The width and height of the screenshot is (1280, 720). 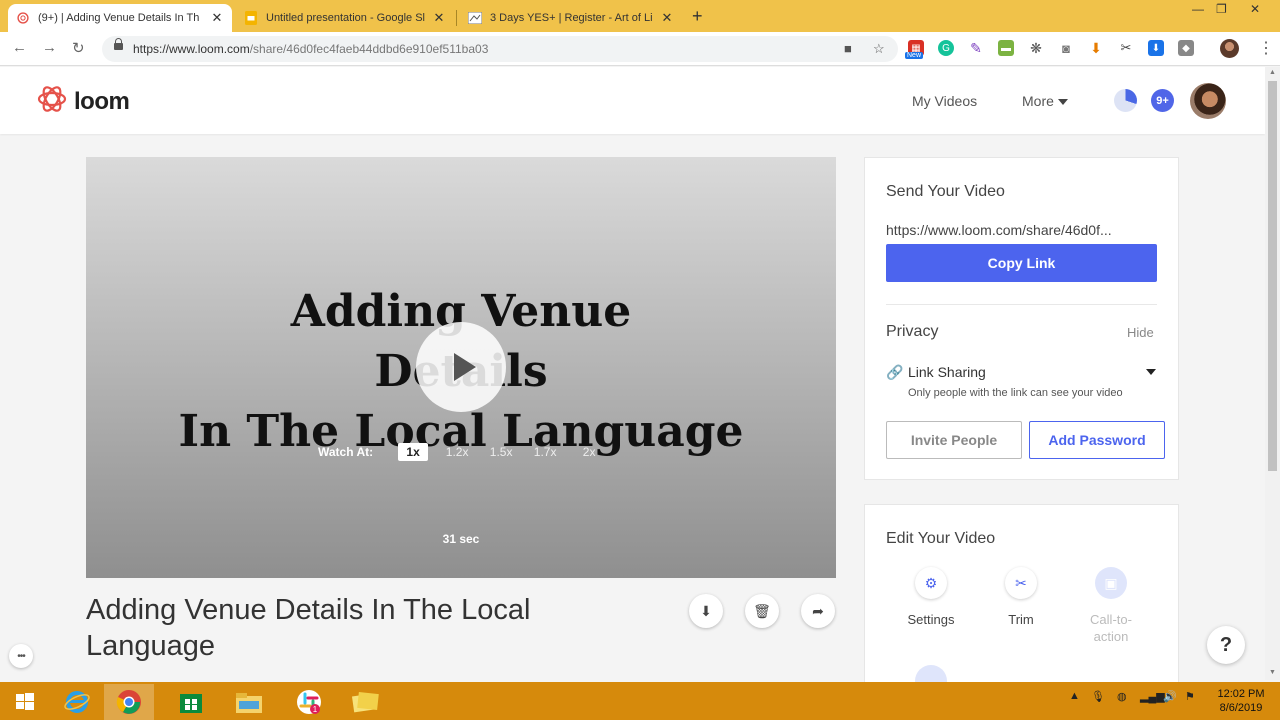 I want to click on recording-quota-icon, so click(x=1125, y=100).